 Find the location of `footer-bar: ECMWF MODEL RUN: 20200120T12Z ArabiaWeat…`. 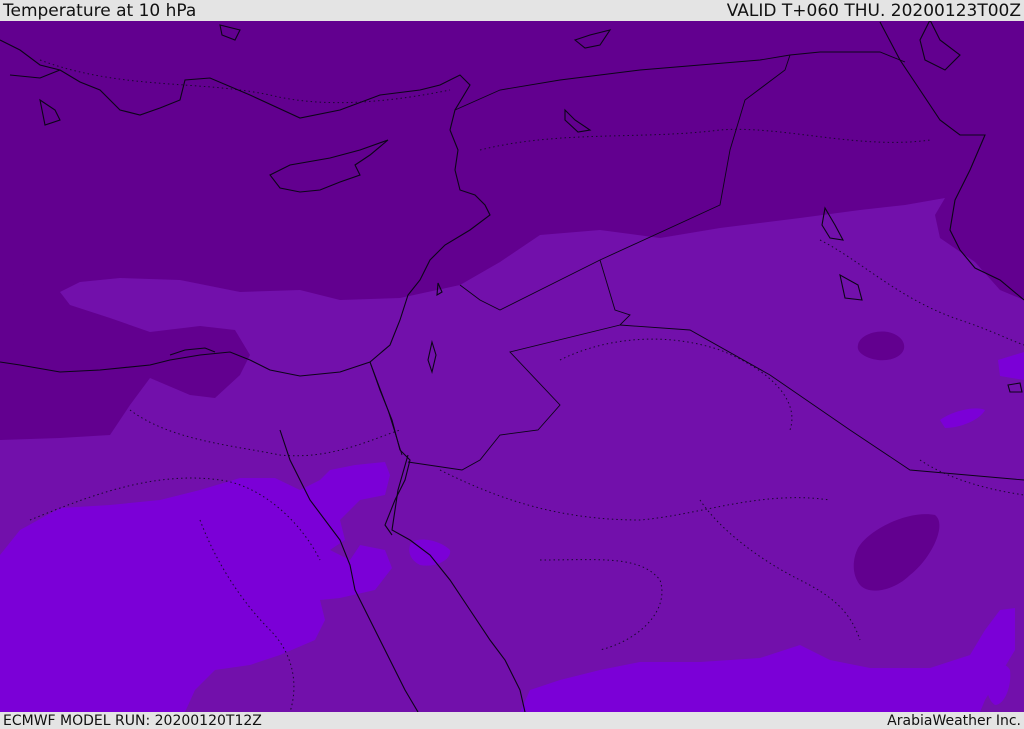

footer-bar: ECMWF MODEL RUN: 20200120T12Z ArabiaWeat… is located at coordinates (512, 720).